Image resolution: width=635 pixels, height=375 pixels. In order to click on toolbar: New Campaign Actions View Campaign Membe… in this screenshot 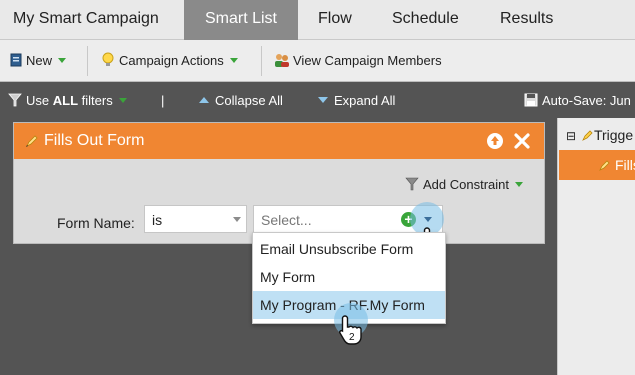, I will do `click(317, 61)`.